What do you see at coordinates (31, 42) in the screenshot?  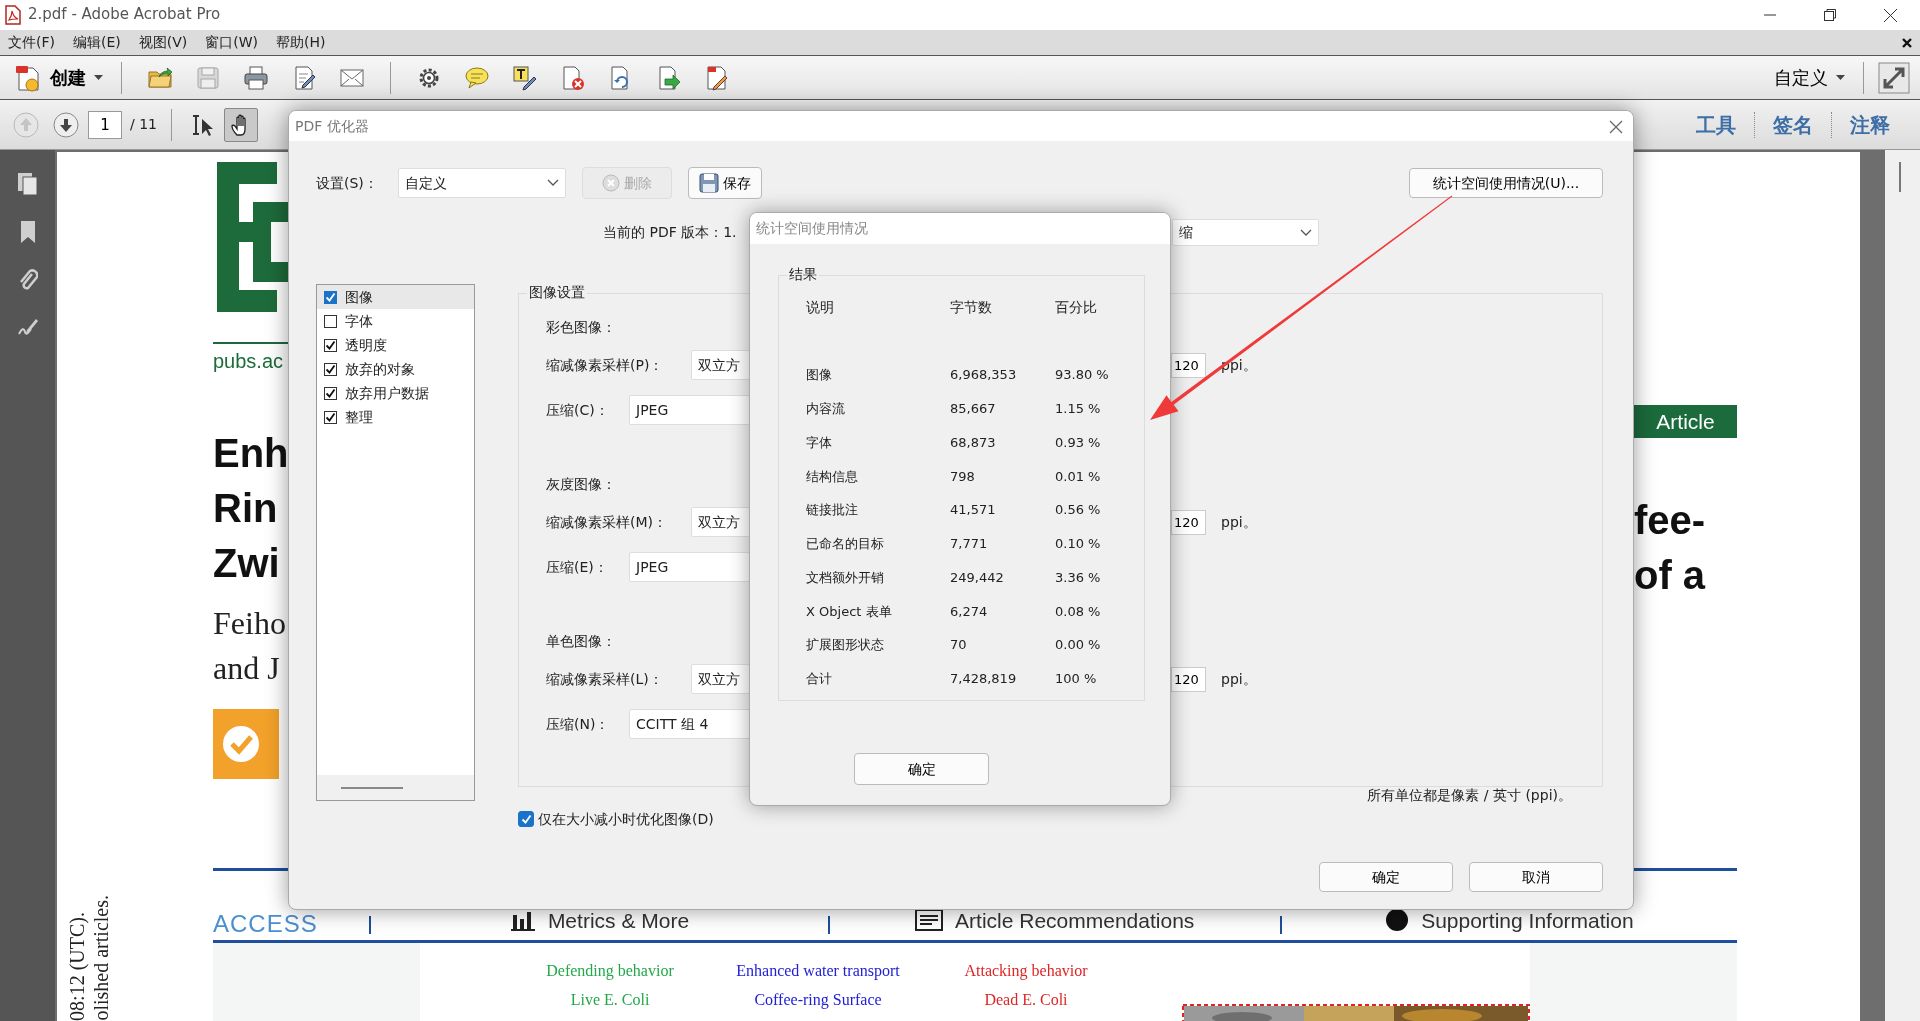 I see `menu-item: 文件(F)` at bounding box center [31, 42].